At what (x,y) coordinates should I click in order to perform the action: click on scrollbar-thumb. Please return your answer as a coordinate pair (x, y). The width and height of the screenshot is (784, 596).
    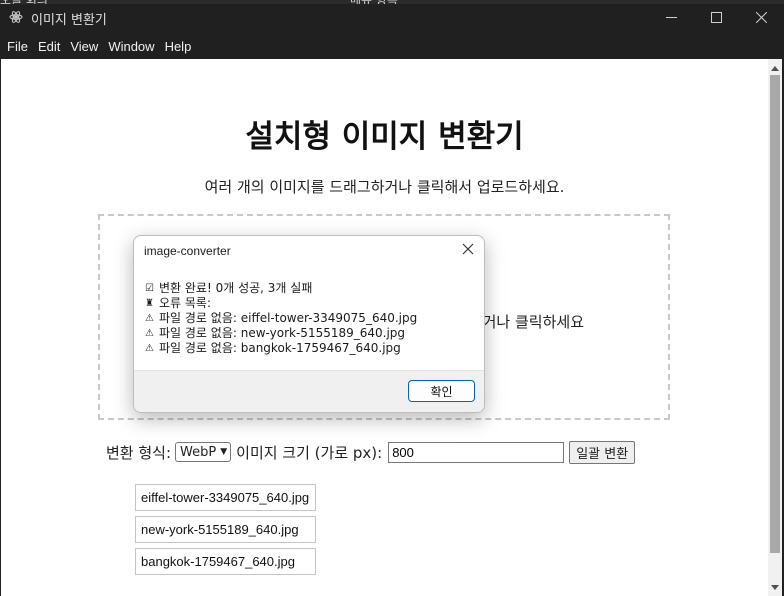
    Looking at the image, I should click on (775, 314).